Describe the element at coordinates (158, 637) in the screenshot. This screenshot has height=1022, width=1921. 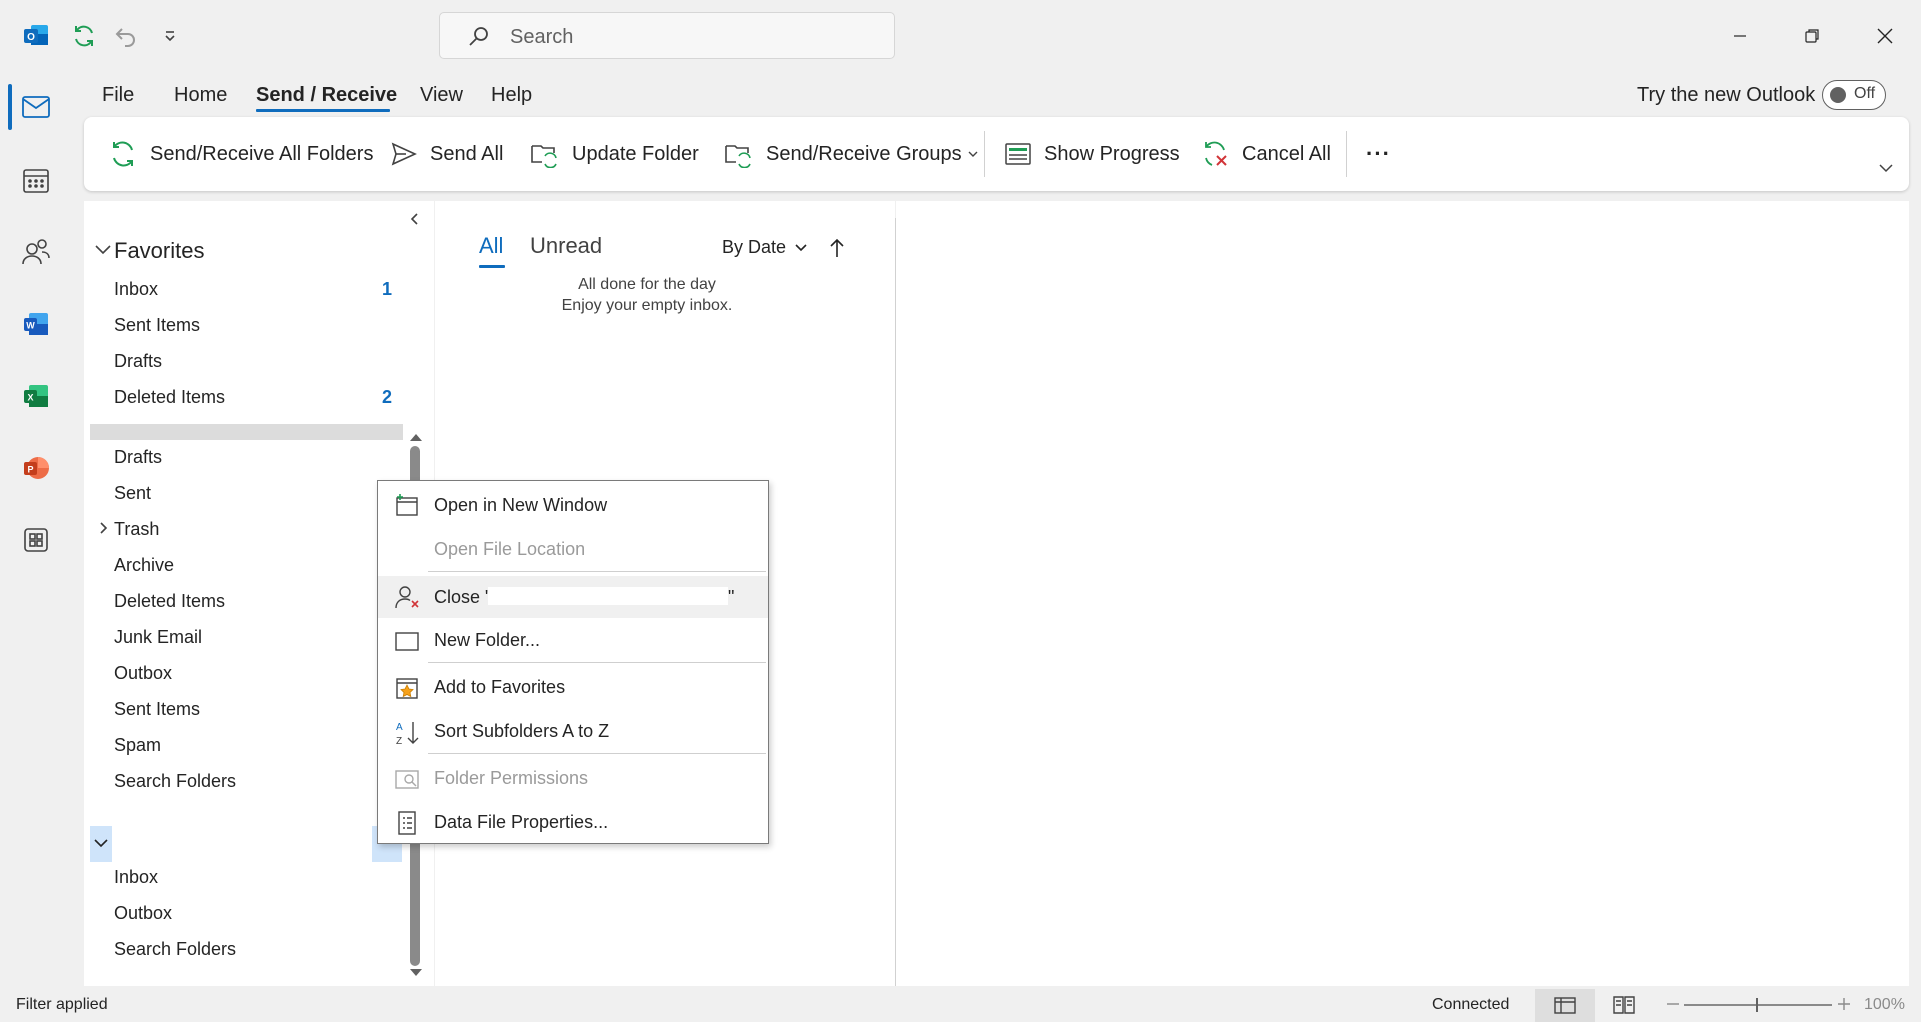
I see `folder-junk-email: Junk Email` at that location.